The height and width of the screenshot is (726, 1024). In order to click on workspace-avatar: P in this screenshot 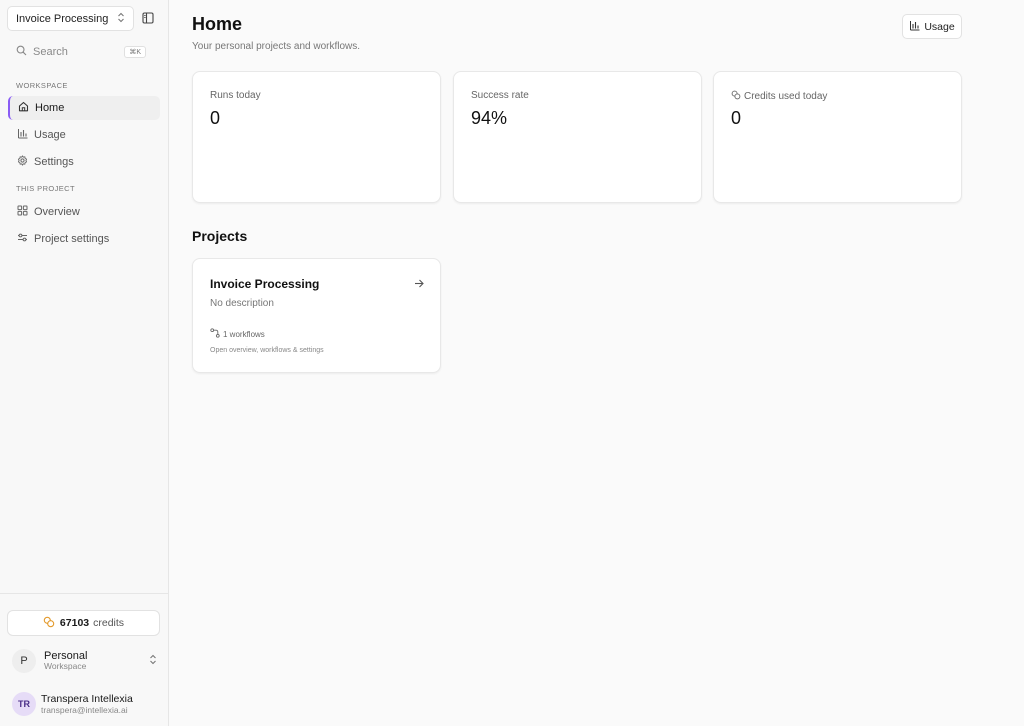, I will do `click(24, 661)`.